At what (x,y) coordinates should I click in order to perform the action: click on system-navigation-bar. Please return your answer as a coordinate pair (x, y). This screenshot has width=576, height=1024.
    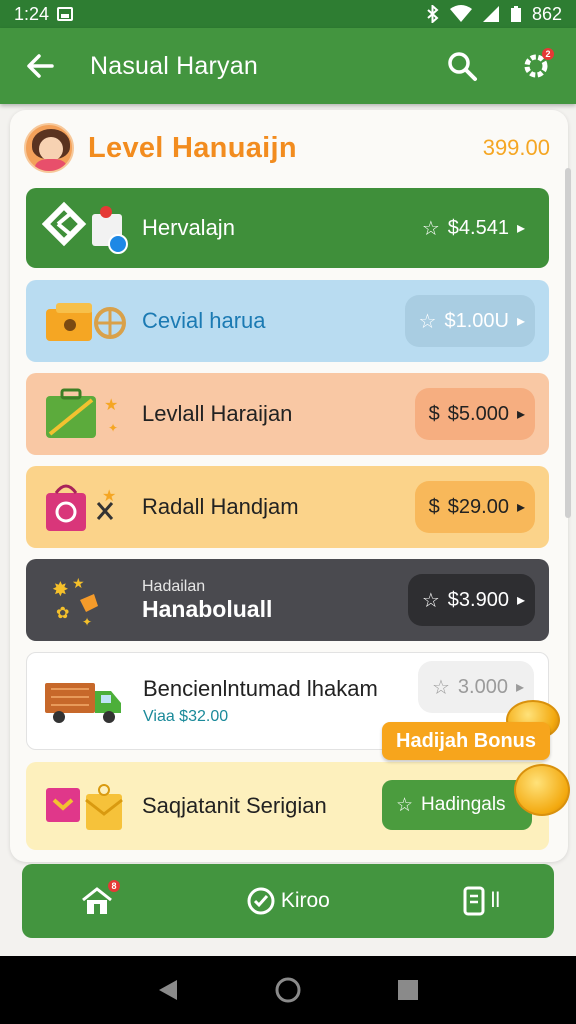
    Looking at the image, I should click on (288, 990).